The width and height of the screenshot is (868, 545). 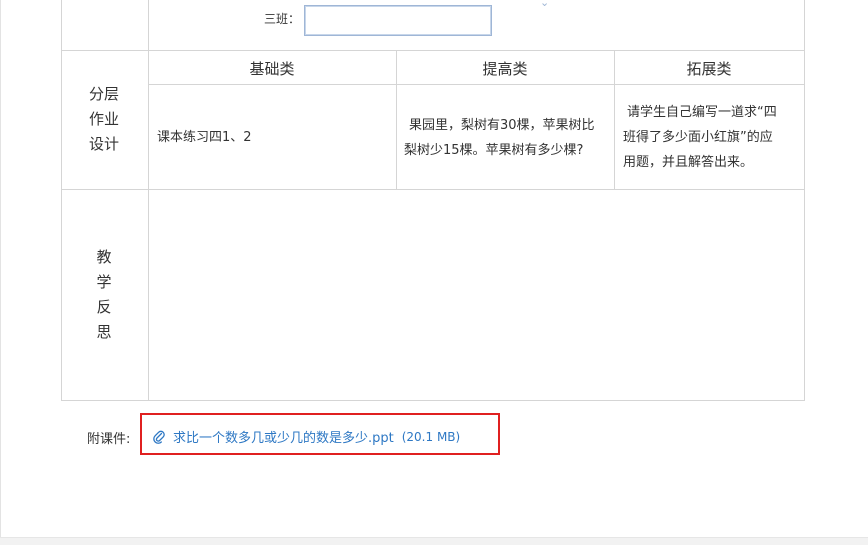 I want to click on extended-homework-line: 用题，并且解答出来。, so click(x=688, y=162).